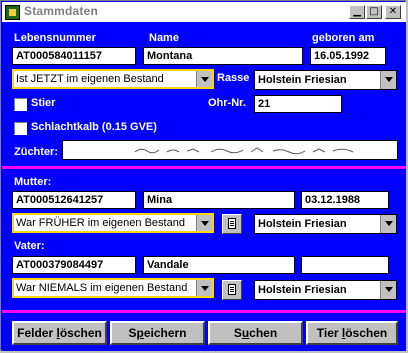 Image resolution: width=408 pixels, height=353 pixels. Describe the element at coordinates (204, 167) in the screenshot. I see `separator-top` at that location.